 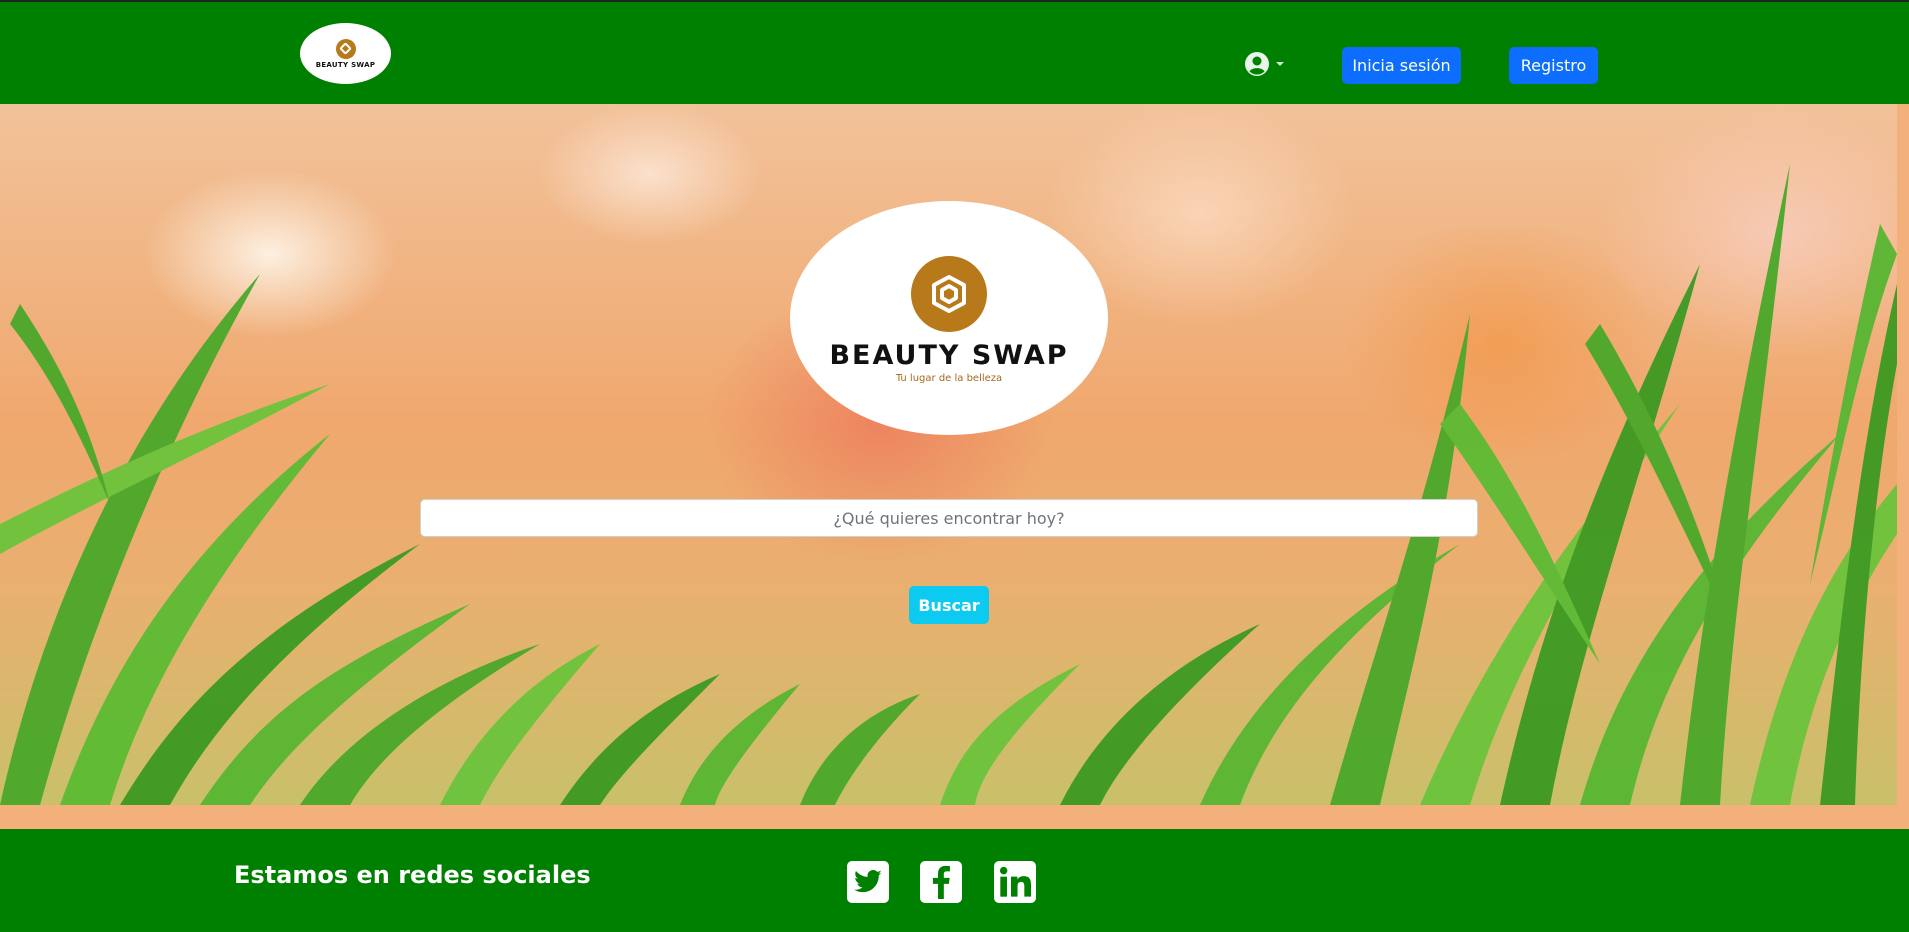 I want to click on facebook-link, so click(x=941, y=882).